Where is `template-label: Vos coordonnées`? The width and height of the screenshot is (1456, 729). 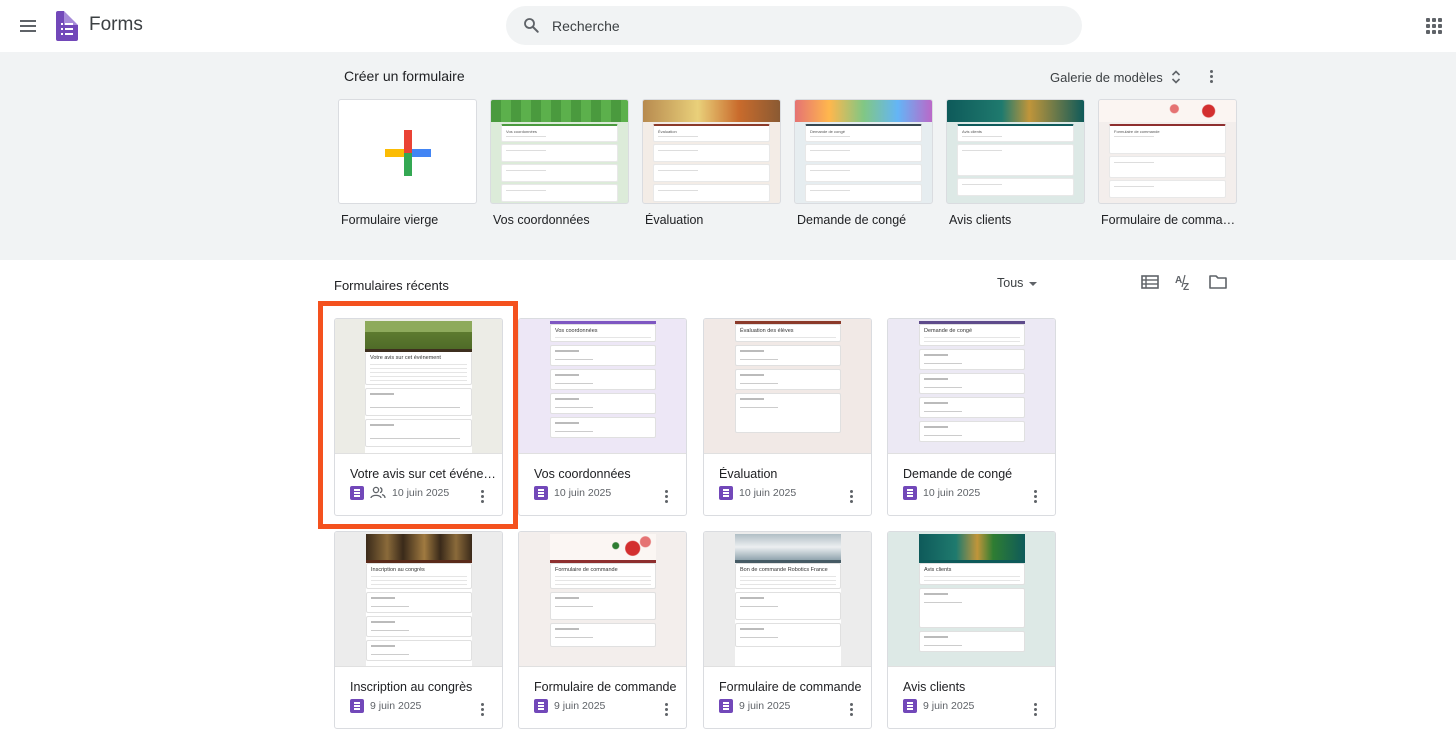 template-label: Vos coordonnées is located at coordinates (541, 220).